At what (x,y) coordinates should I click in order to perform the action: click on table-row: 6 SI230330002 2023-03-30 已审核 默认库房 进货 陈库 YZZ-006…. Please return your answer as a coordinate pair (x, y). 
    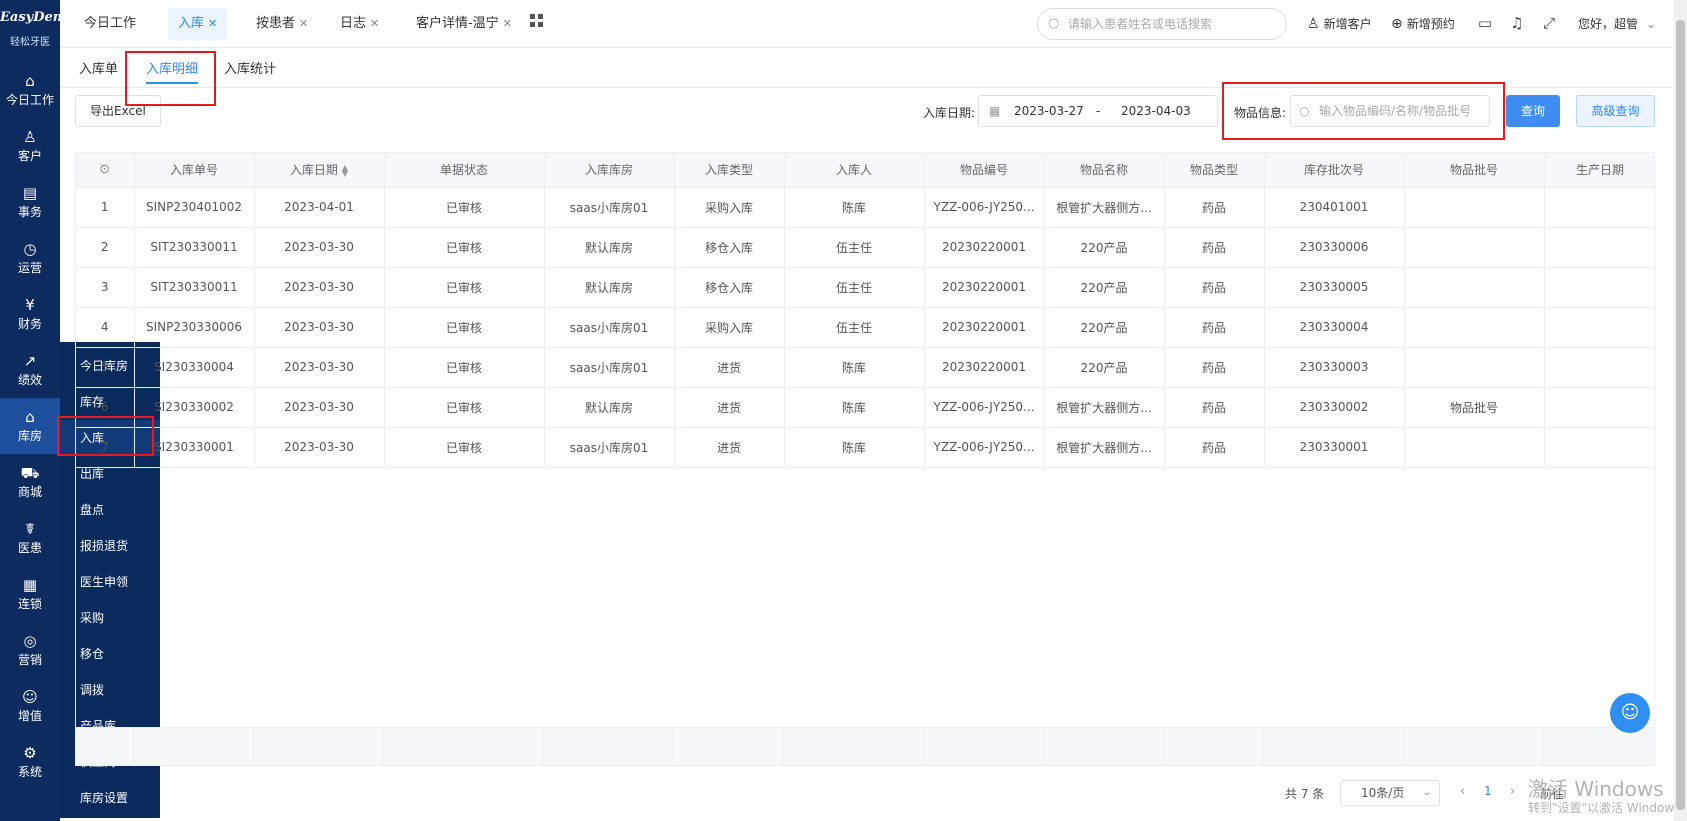
    Looking at the image, I should click on (865, 407).